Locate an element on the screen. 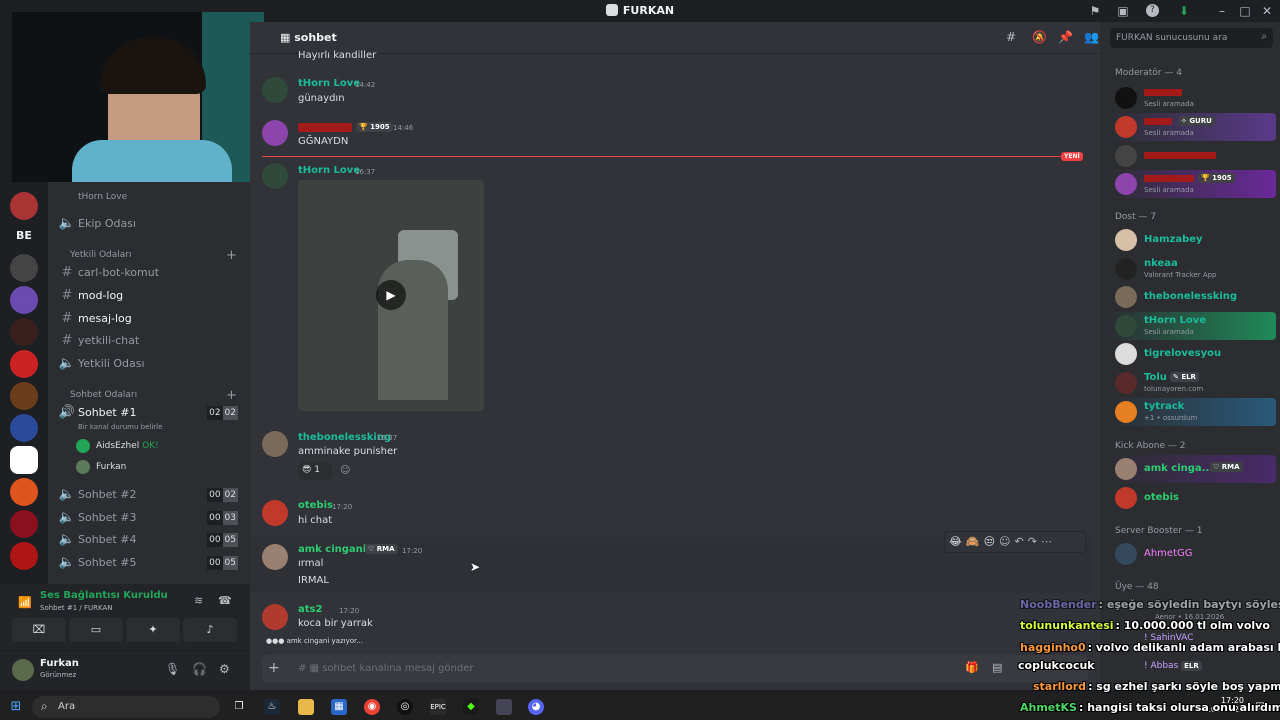 This screenshot has width=1280, height=720. member-item: amk cinga... ♡ RMA is located at coordinates (1192, 469).